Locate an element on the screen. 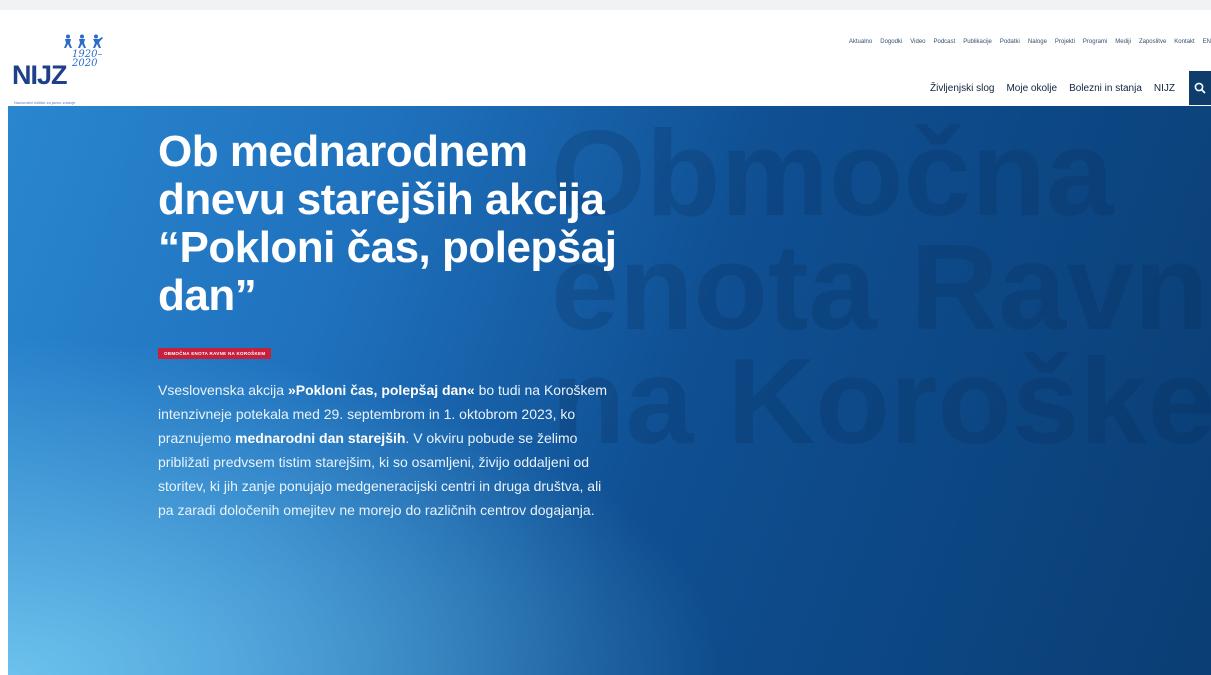  nav-item-moje-okolje: Moje okolje is located at coordinates (1031, 88).